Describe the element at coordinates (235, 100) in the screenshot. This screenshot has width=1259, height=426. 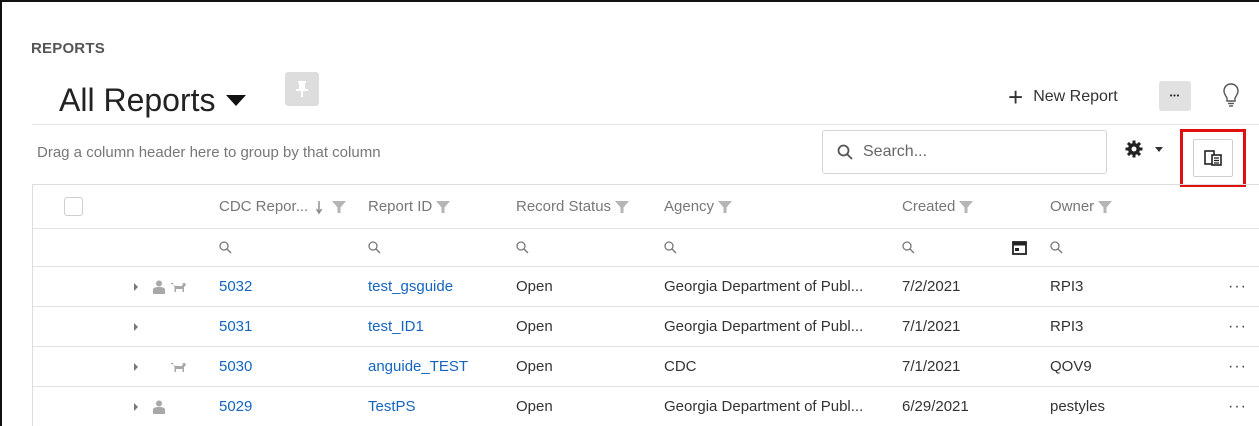
I see `caret-down-icon` at that location.